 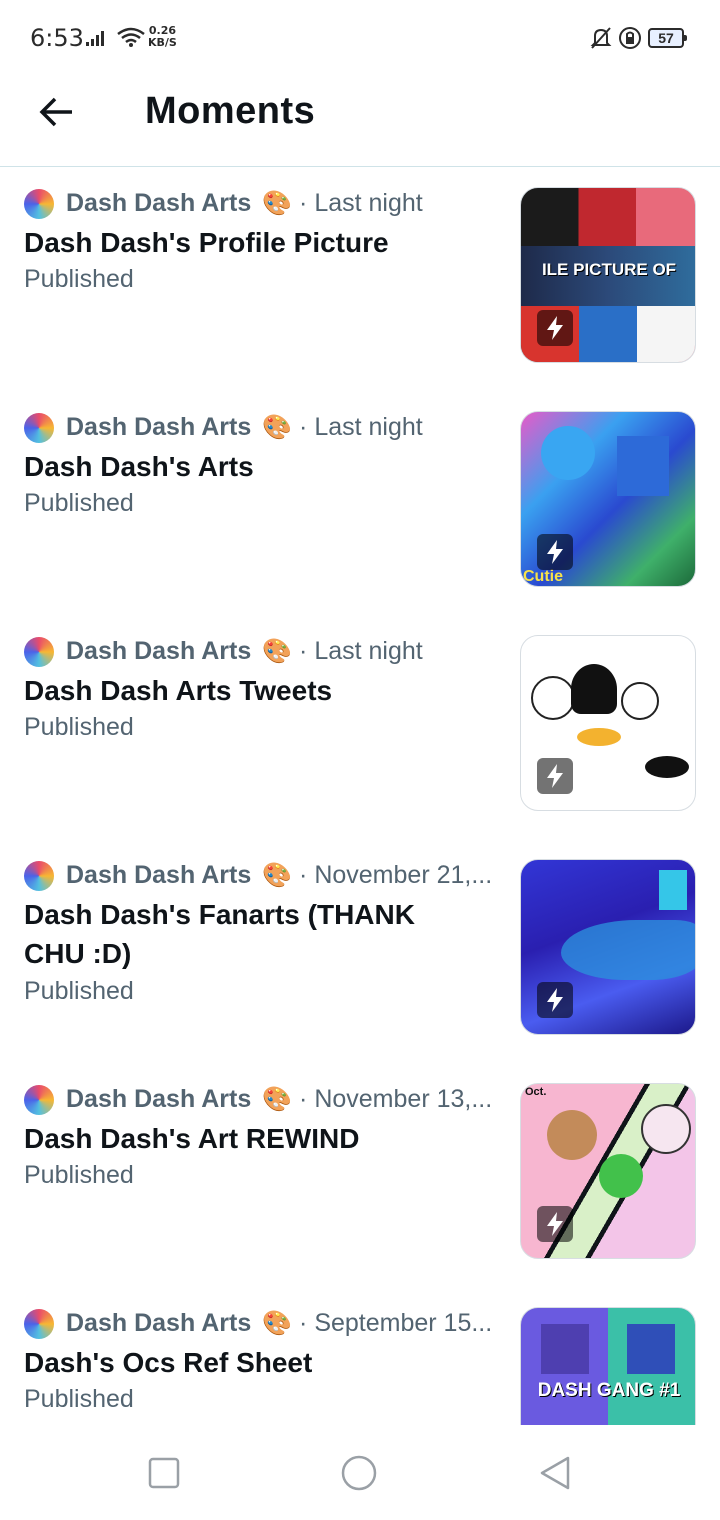 What do you see at coordinates (57, 38) in the screenshot?
I see `status-time: 6:53` at bounding box center [57, 38].